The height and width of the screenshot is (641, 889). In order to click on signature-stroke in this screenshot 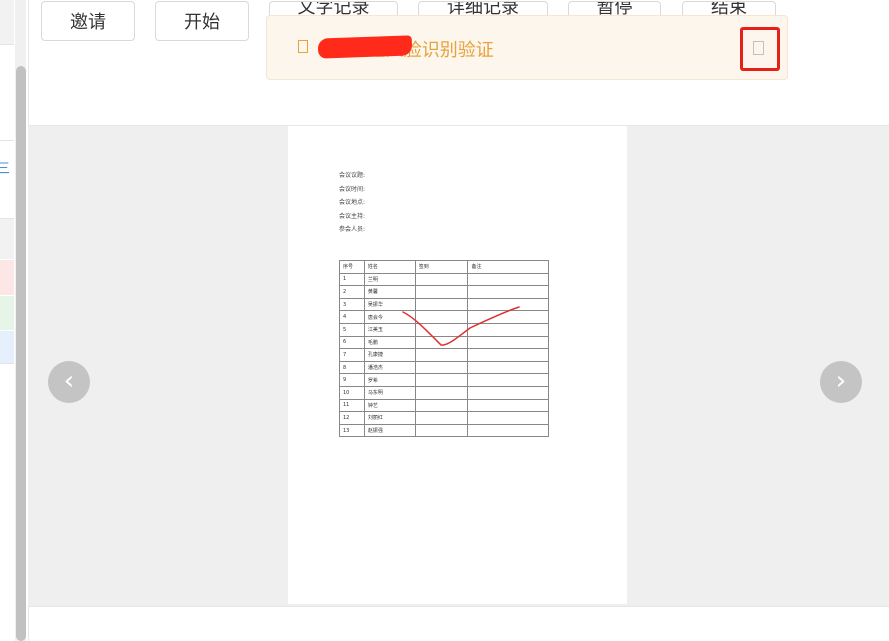, I will do `click(461, 326)`.